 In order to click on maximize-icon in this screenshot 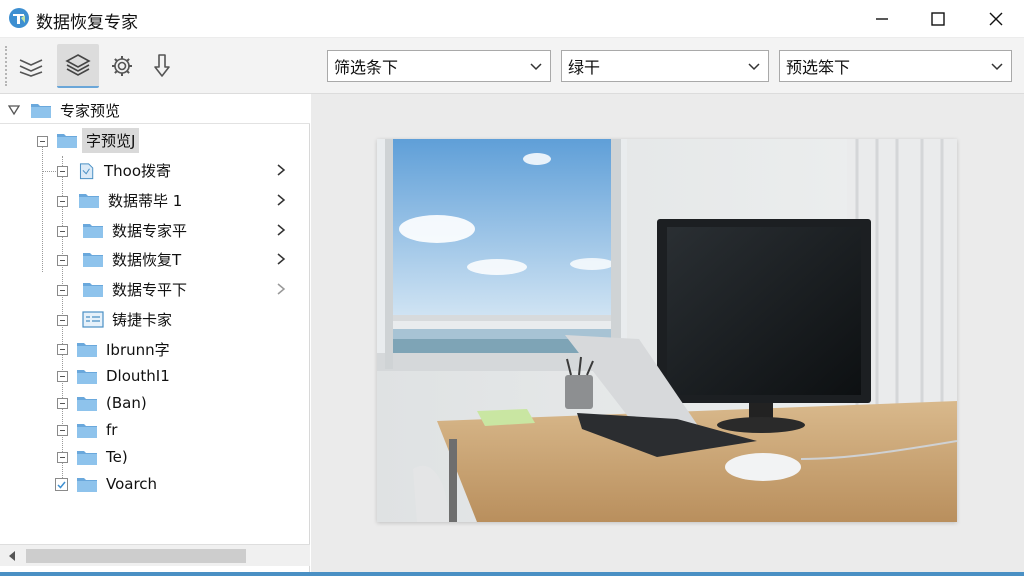, I will do `click(938, 19)`.